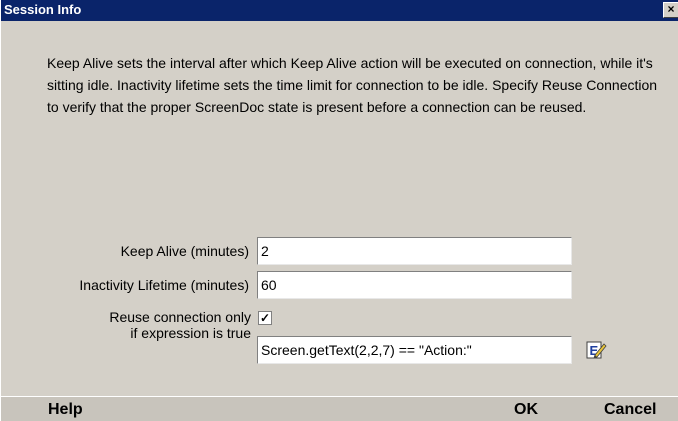 The height and width of the screenshot is (421, 678). Describe the element at coordinates (414, 251) in the screenshot. I see `keep-alive-input: 2` at that location.